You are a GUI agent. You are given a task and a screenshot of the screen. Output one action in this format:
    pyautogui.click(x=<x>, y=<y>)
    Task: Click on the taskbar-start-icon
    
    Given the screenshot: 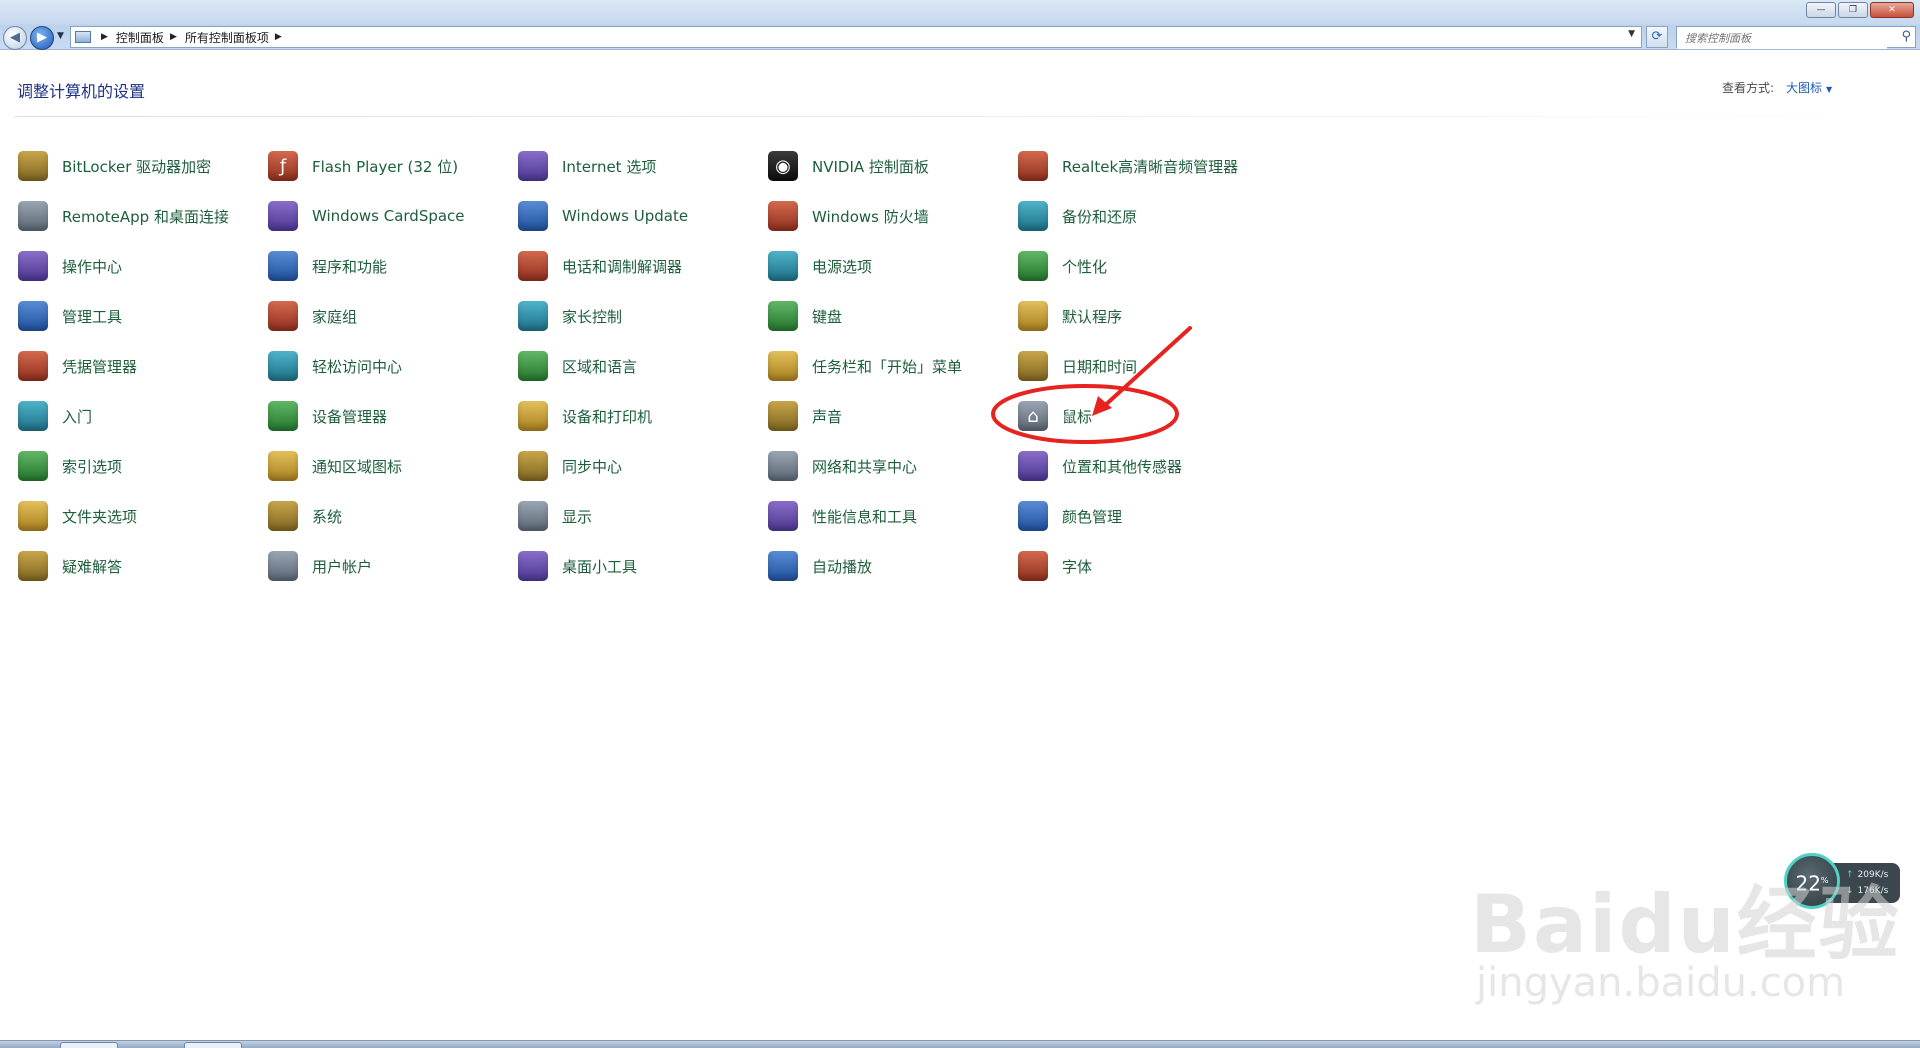 What is the action you would take?
    pyautogui.click(x=783, y=366)
    